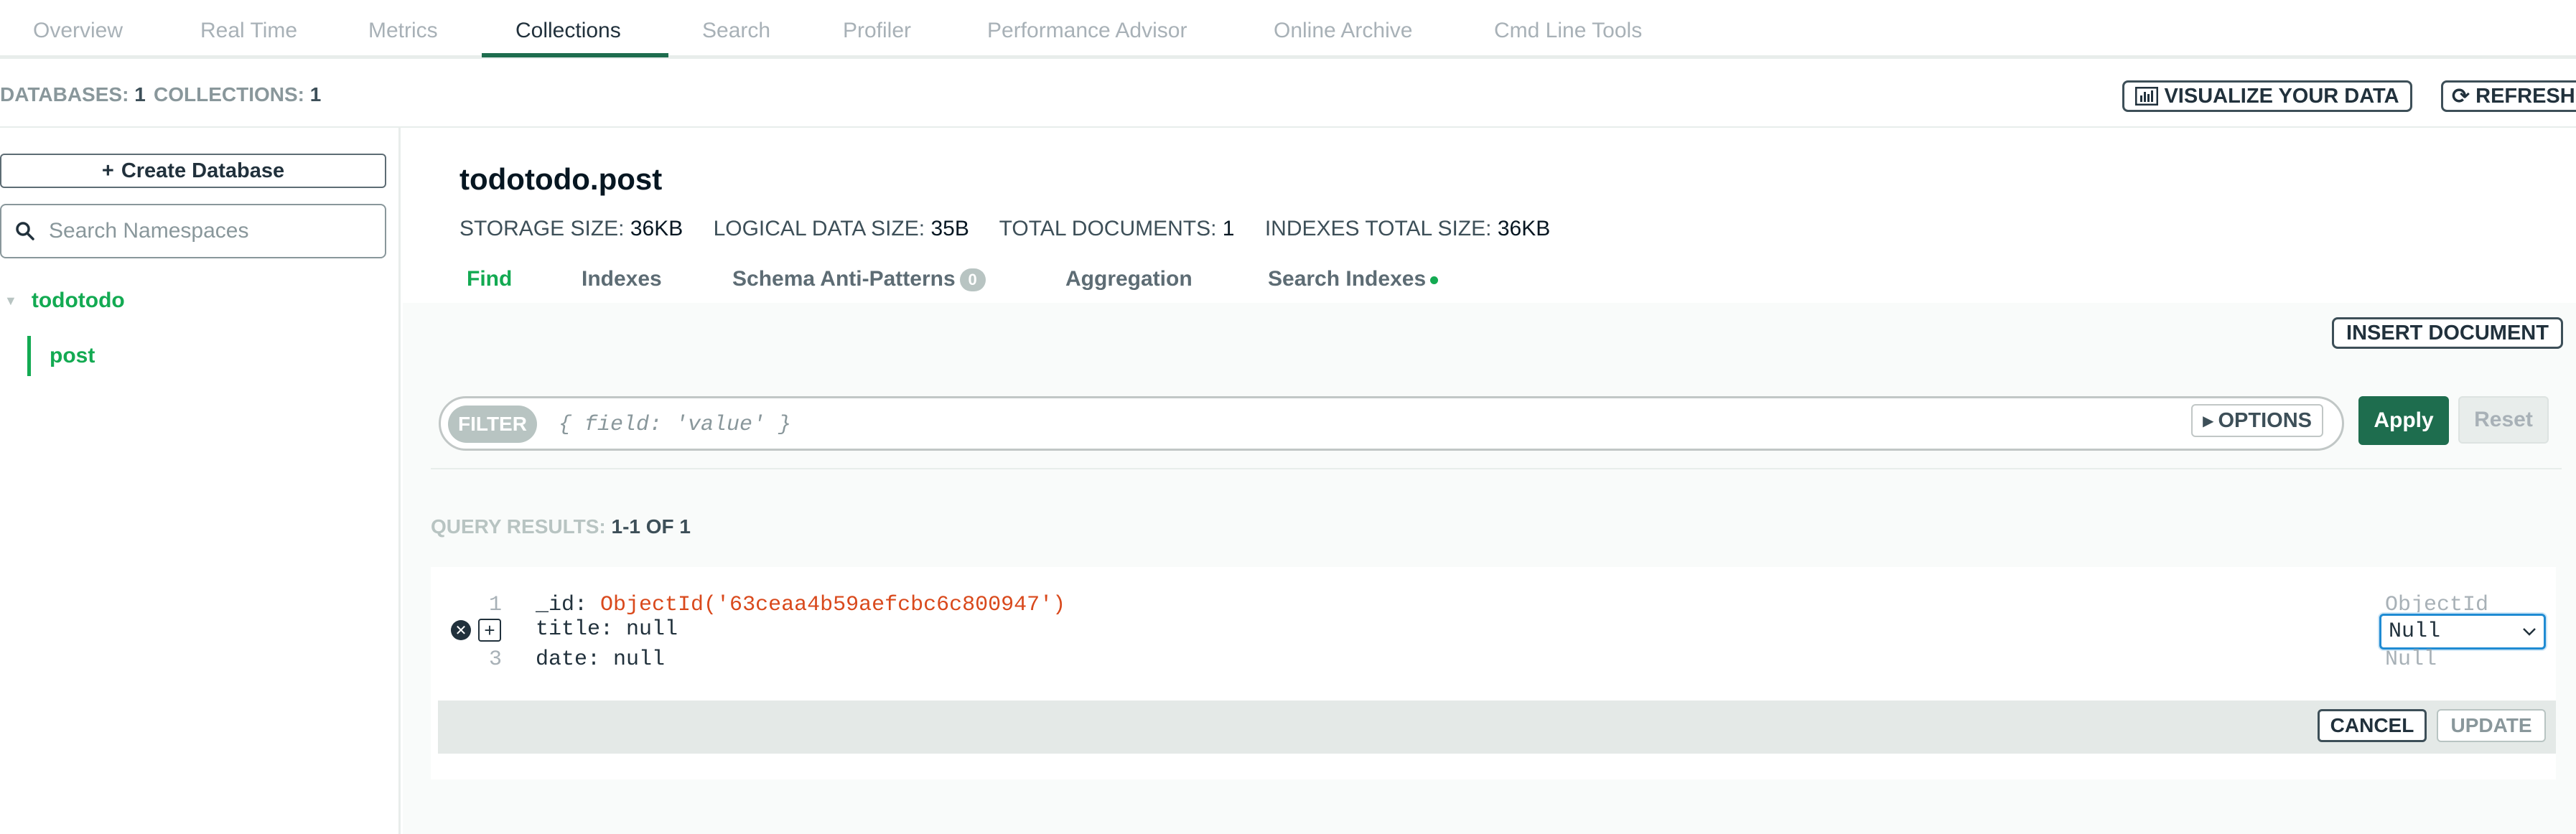  What do you see at coordinates (656, 228) in the screenshot?
I see `storage-size-value: 36KB` at bounding box center [656, 228].